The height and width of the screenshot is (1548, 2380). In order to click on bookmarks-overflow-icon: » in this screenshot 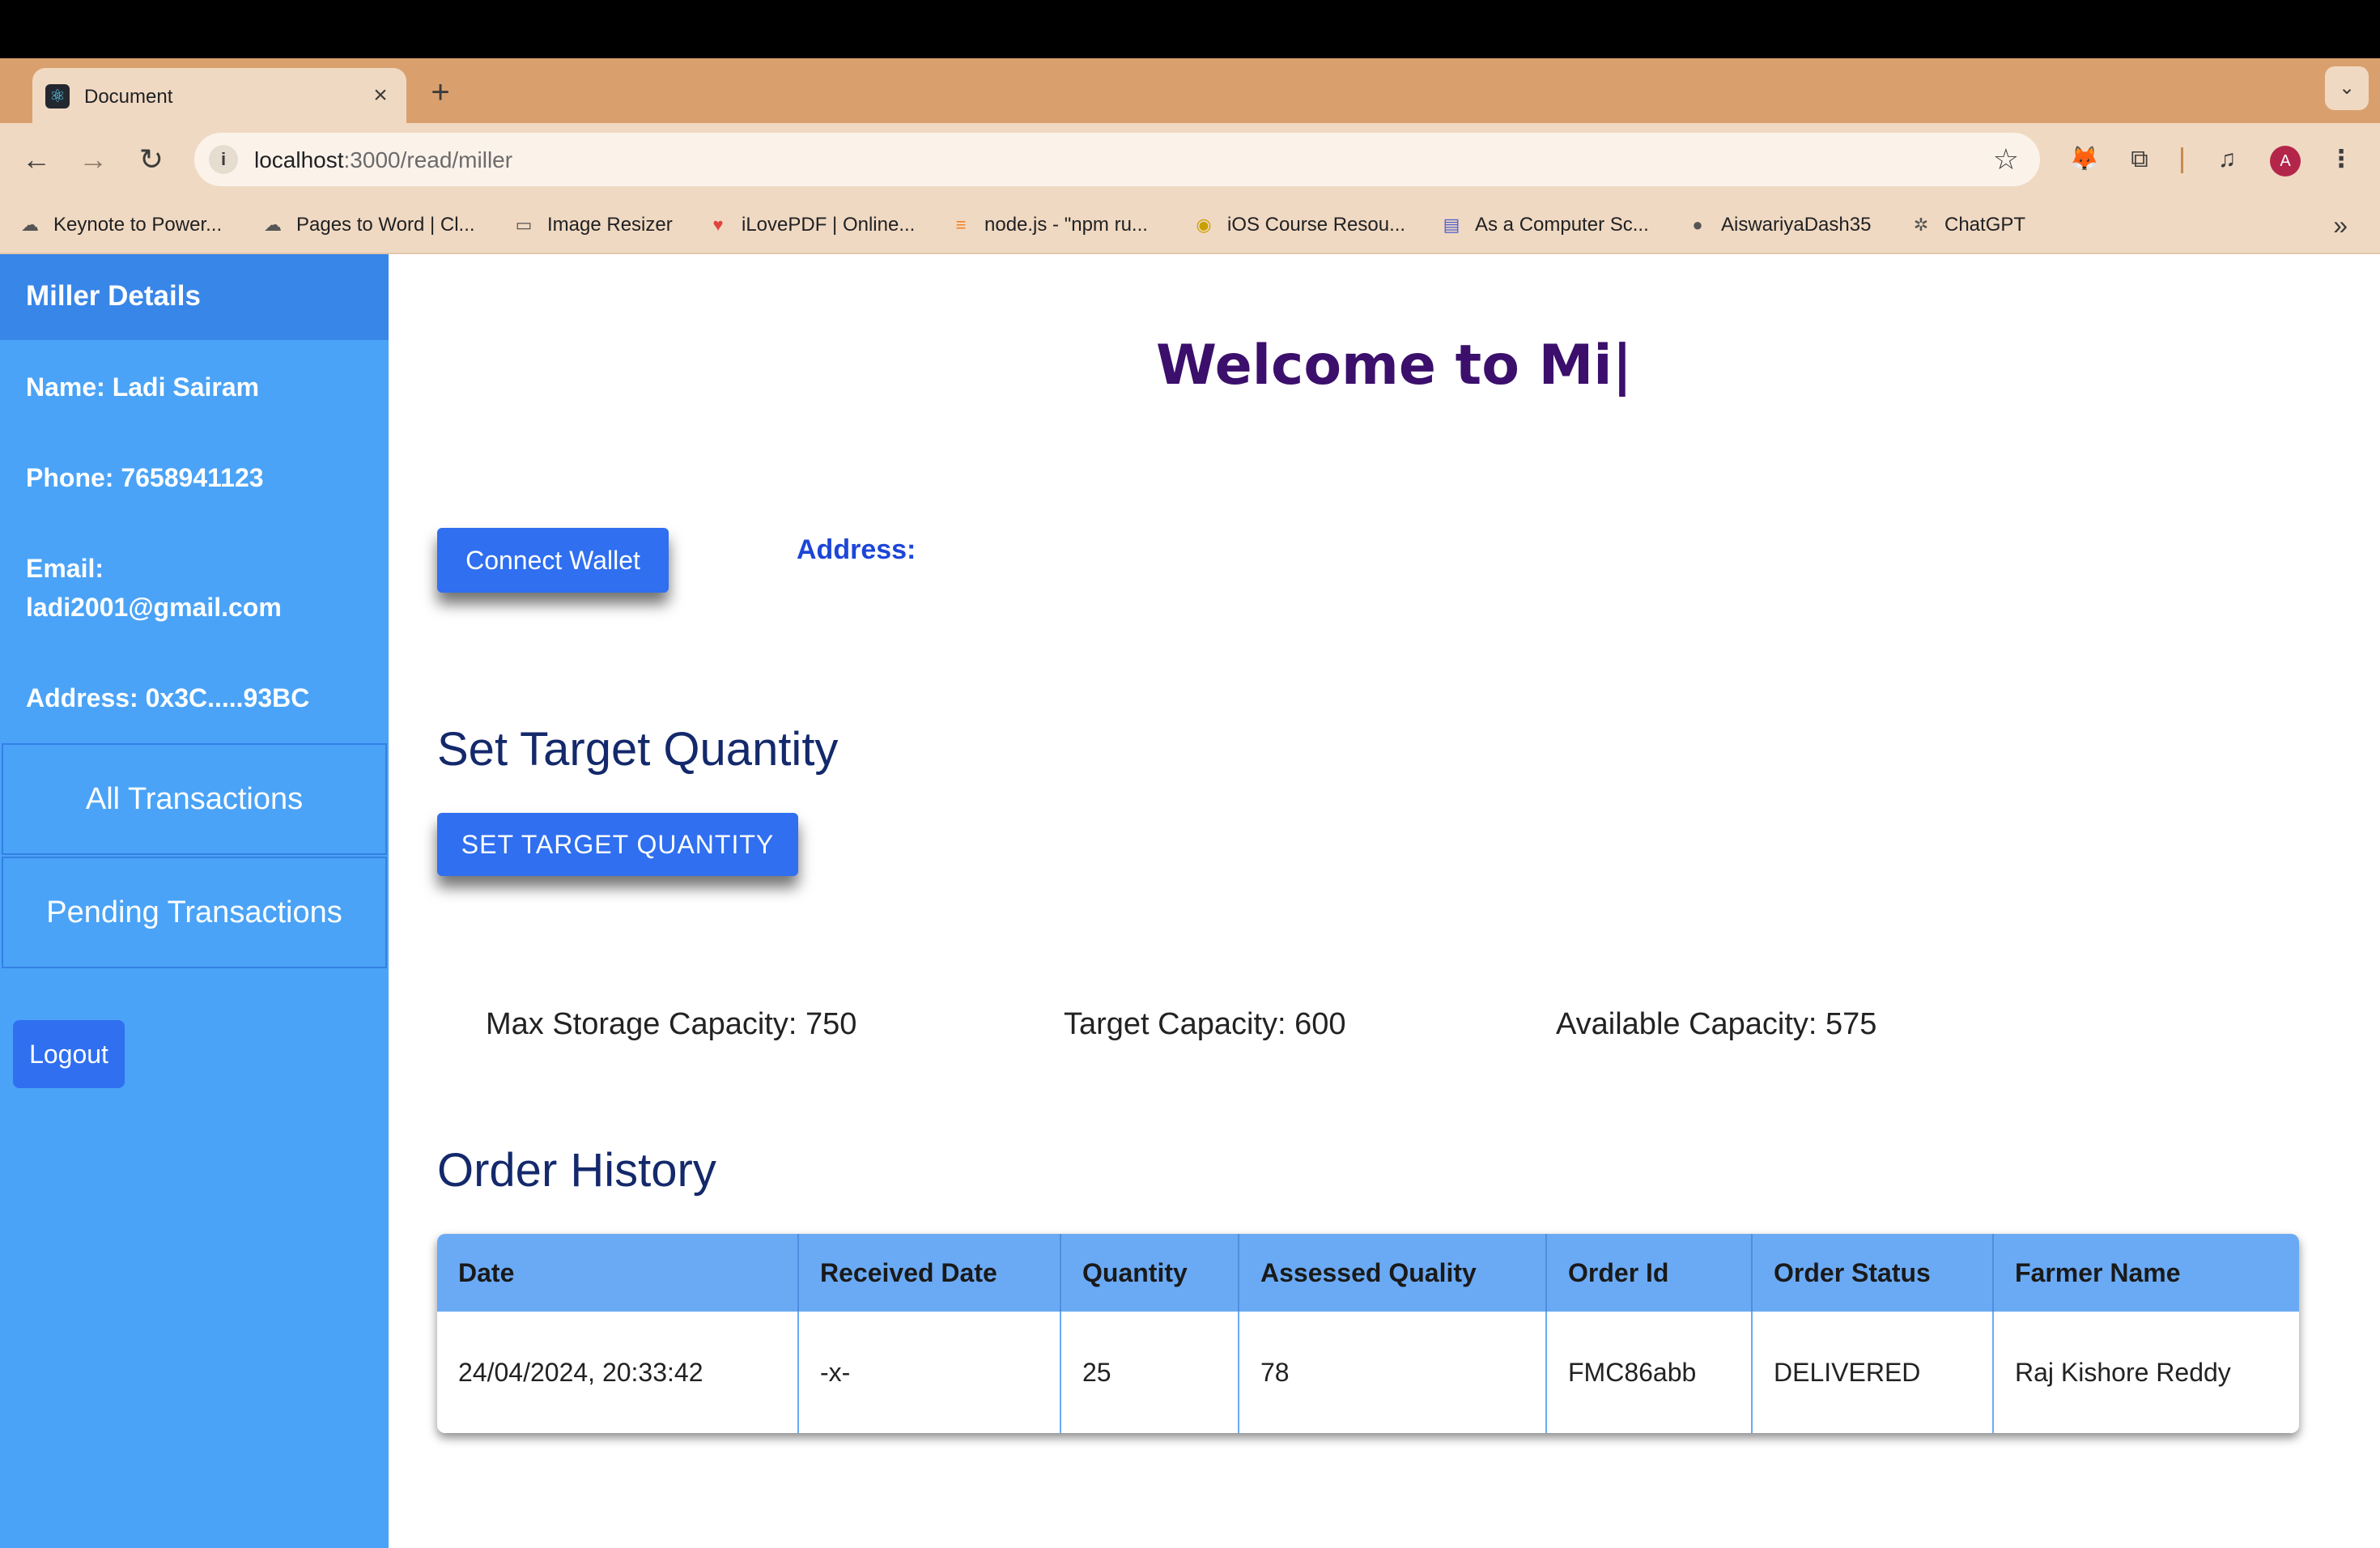, I will do `click(2341, 225)`.